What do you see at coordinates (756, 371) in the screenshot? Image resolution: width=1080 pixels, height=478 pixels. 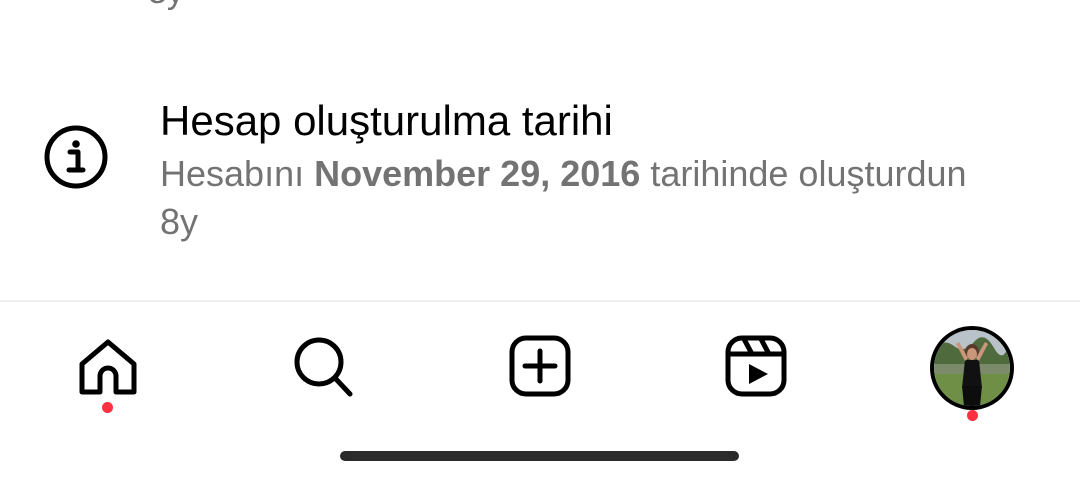 I see `nav-reels-button` at bounding box center [756, 371].